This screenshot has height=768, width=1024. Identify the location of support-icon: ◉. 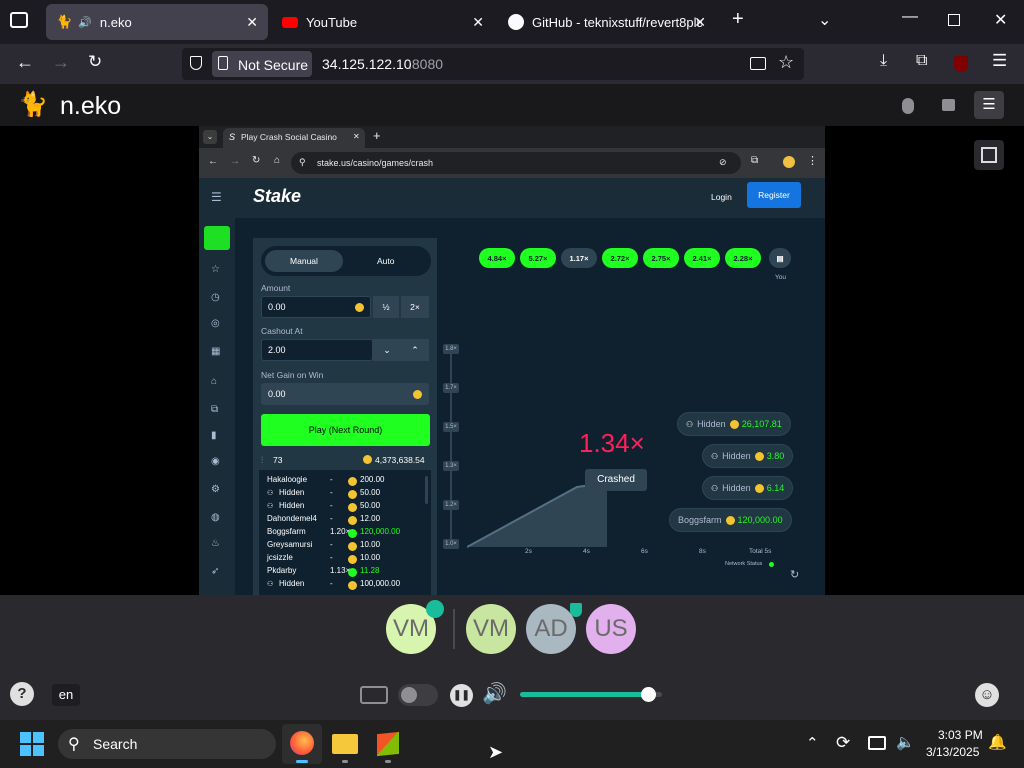
(215, 461).